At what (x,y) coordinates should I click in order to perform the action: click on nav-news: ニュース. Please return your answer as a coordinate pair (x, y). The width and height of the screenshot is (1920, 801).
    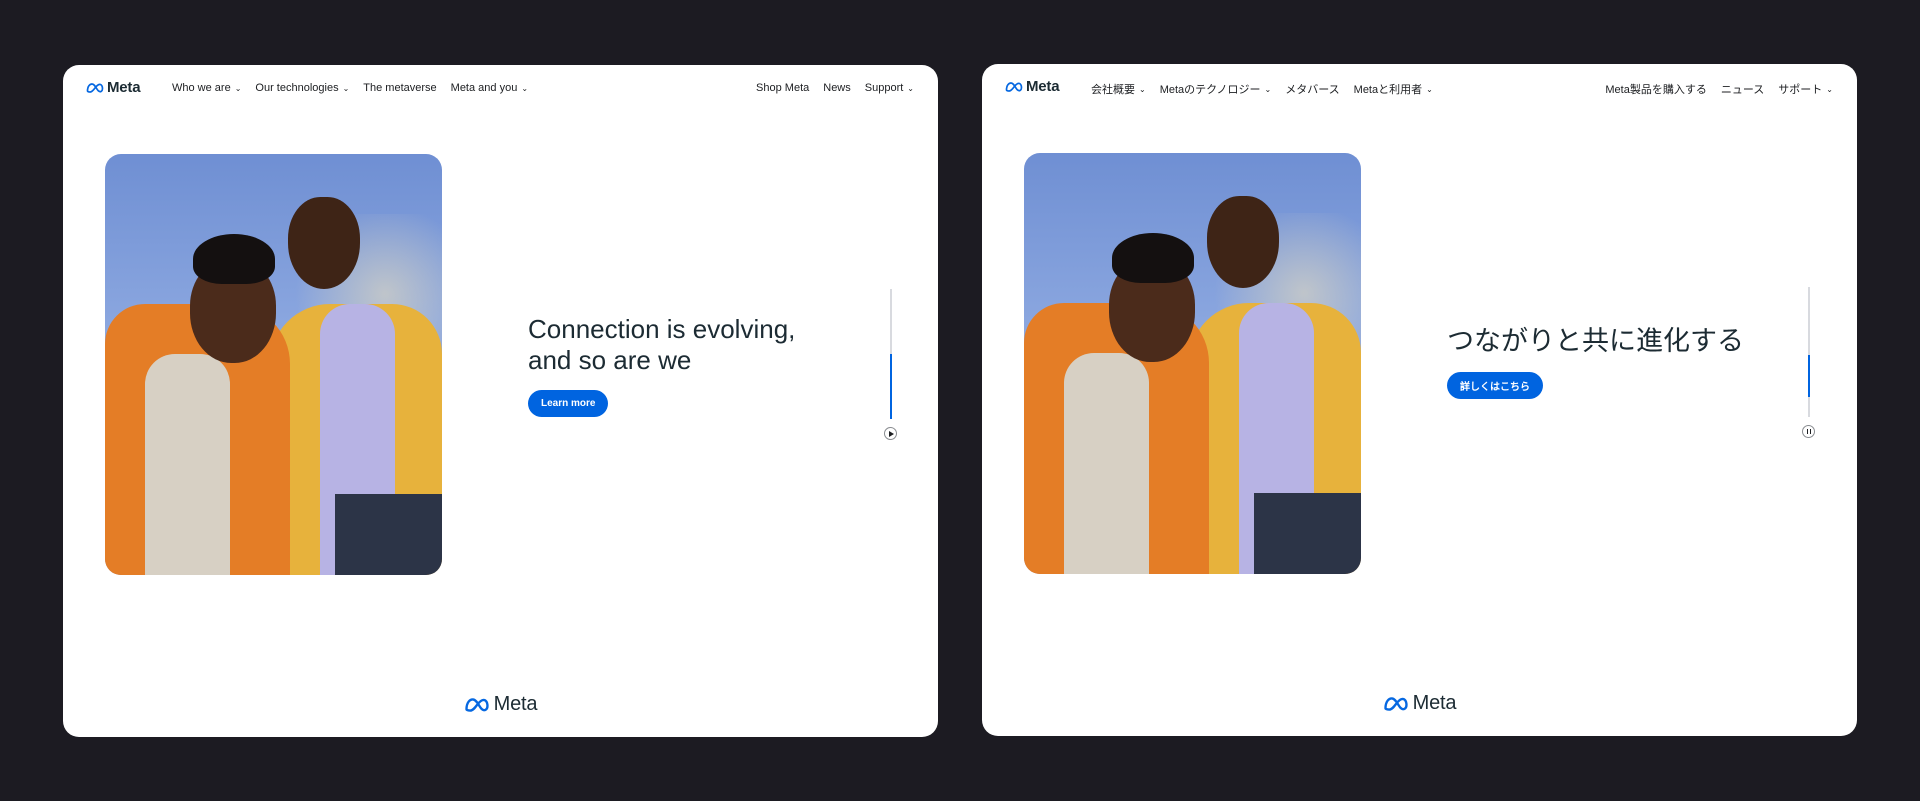
    Looking at the image, I should click on (1742, 89).